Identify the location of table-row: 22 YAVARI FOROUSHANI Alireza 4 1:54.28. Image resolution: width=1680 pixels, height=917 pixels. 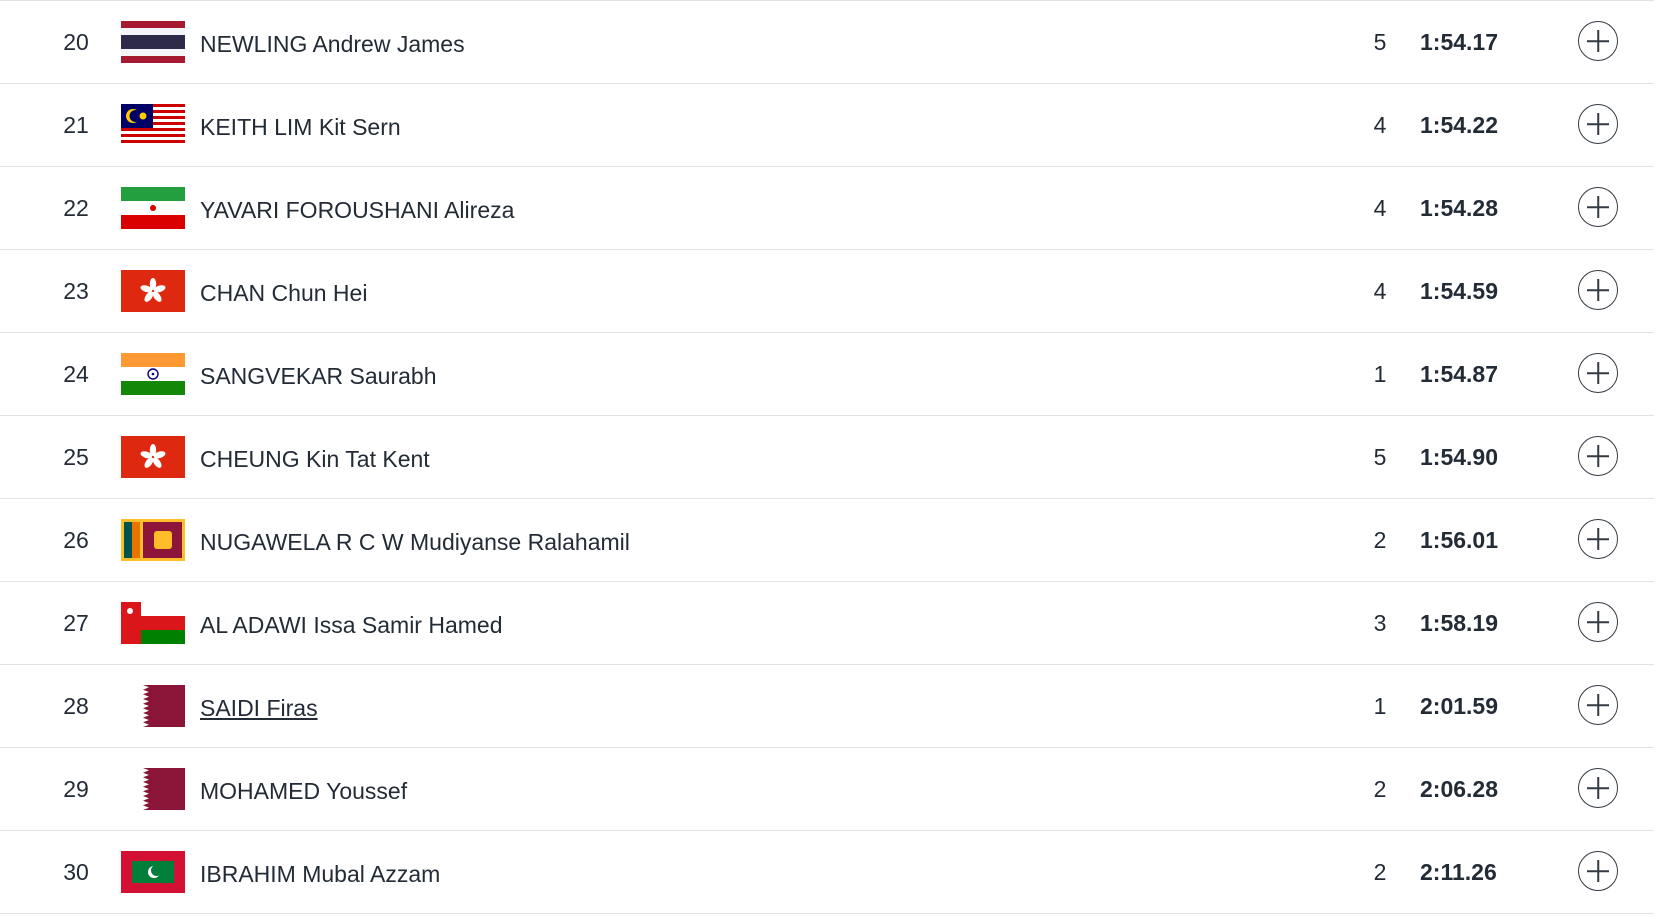
(827, 208).